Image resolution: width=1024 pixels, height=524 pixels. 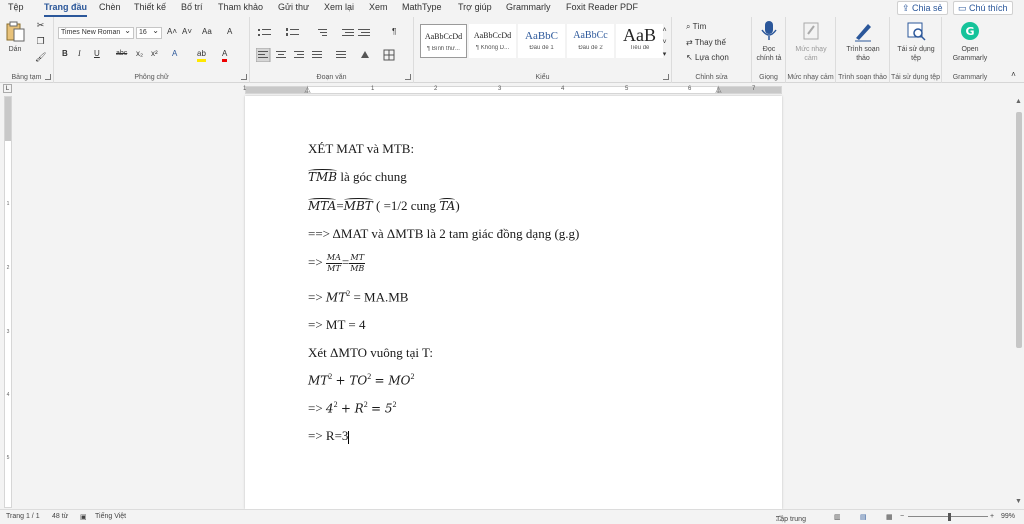 I want to click on doc-line-9: MT2 + TO2 = MO2, so click(x=361, y=380).